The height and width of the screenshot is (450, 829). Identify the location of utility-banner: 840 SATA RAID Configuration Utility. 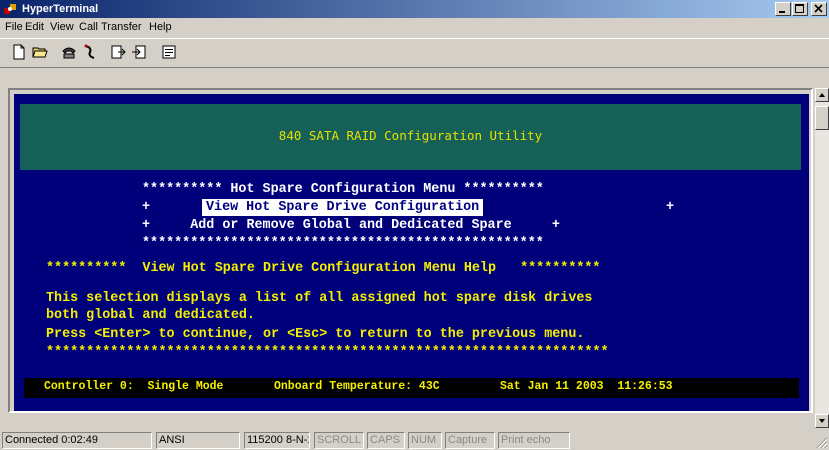
(410, 137).